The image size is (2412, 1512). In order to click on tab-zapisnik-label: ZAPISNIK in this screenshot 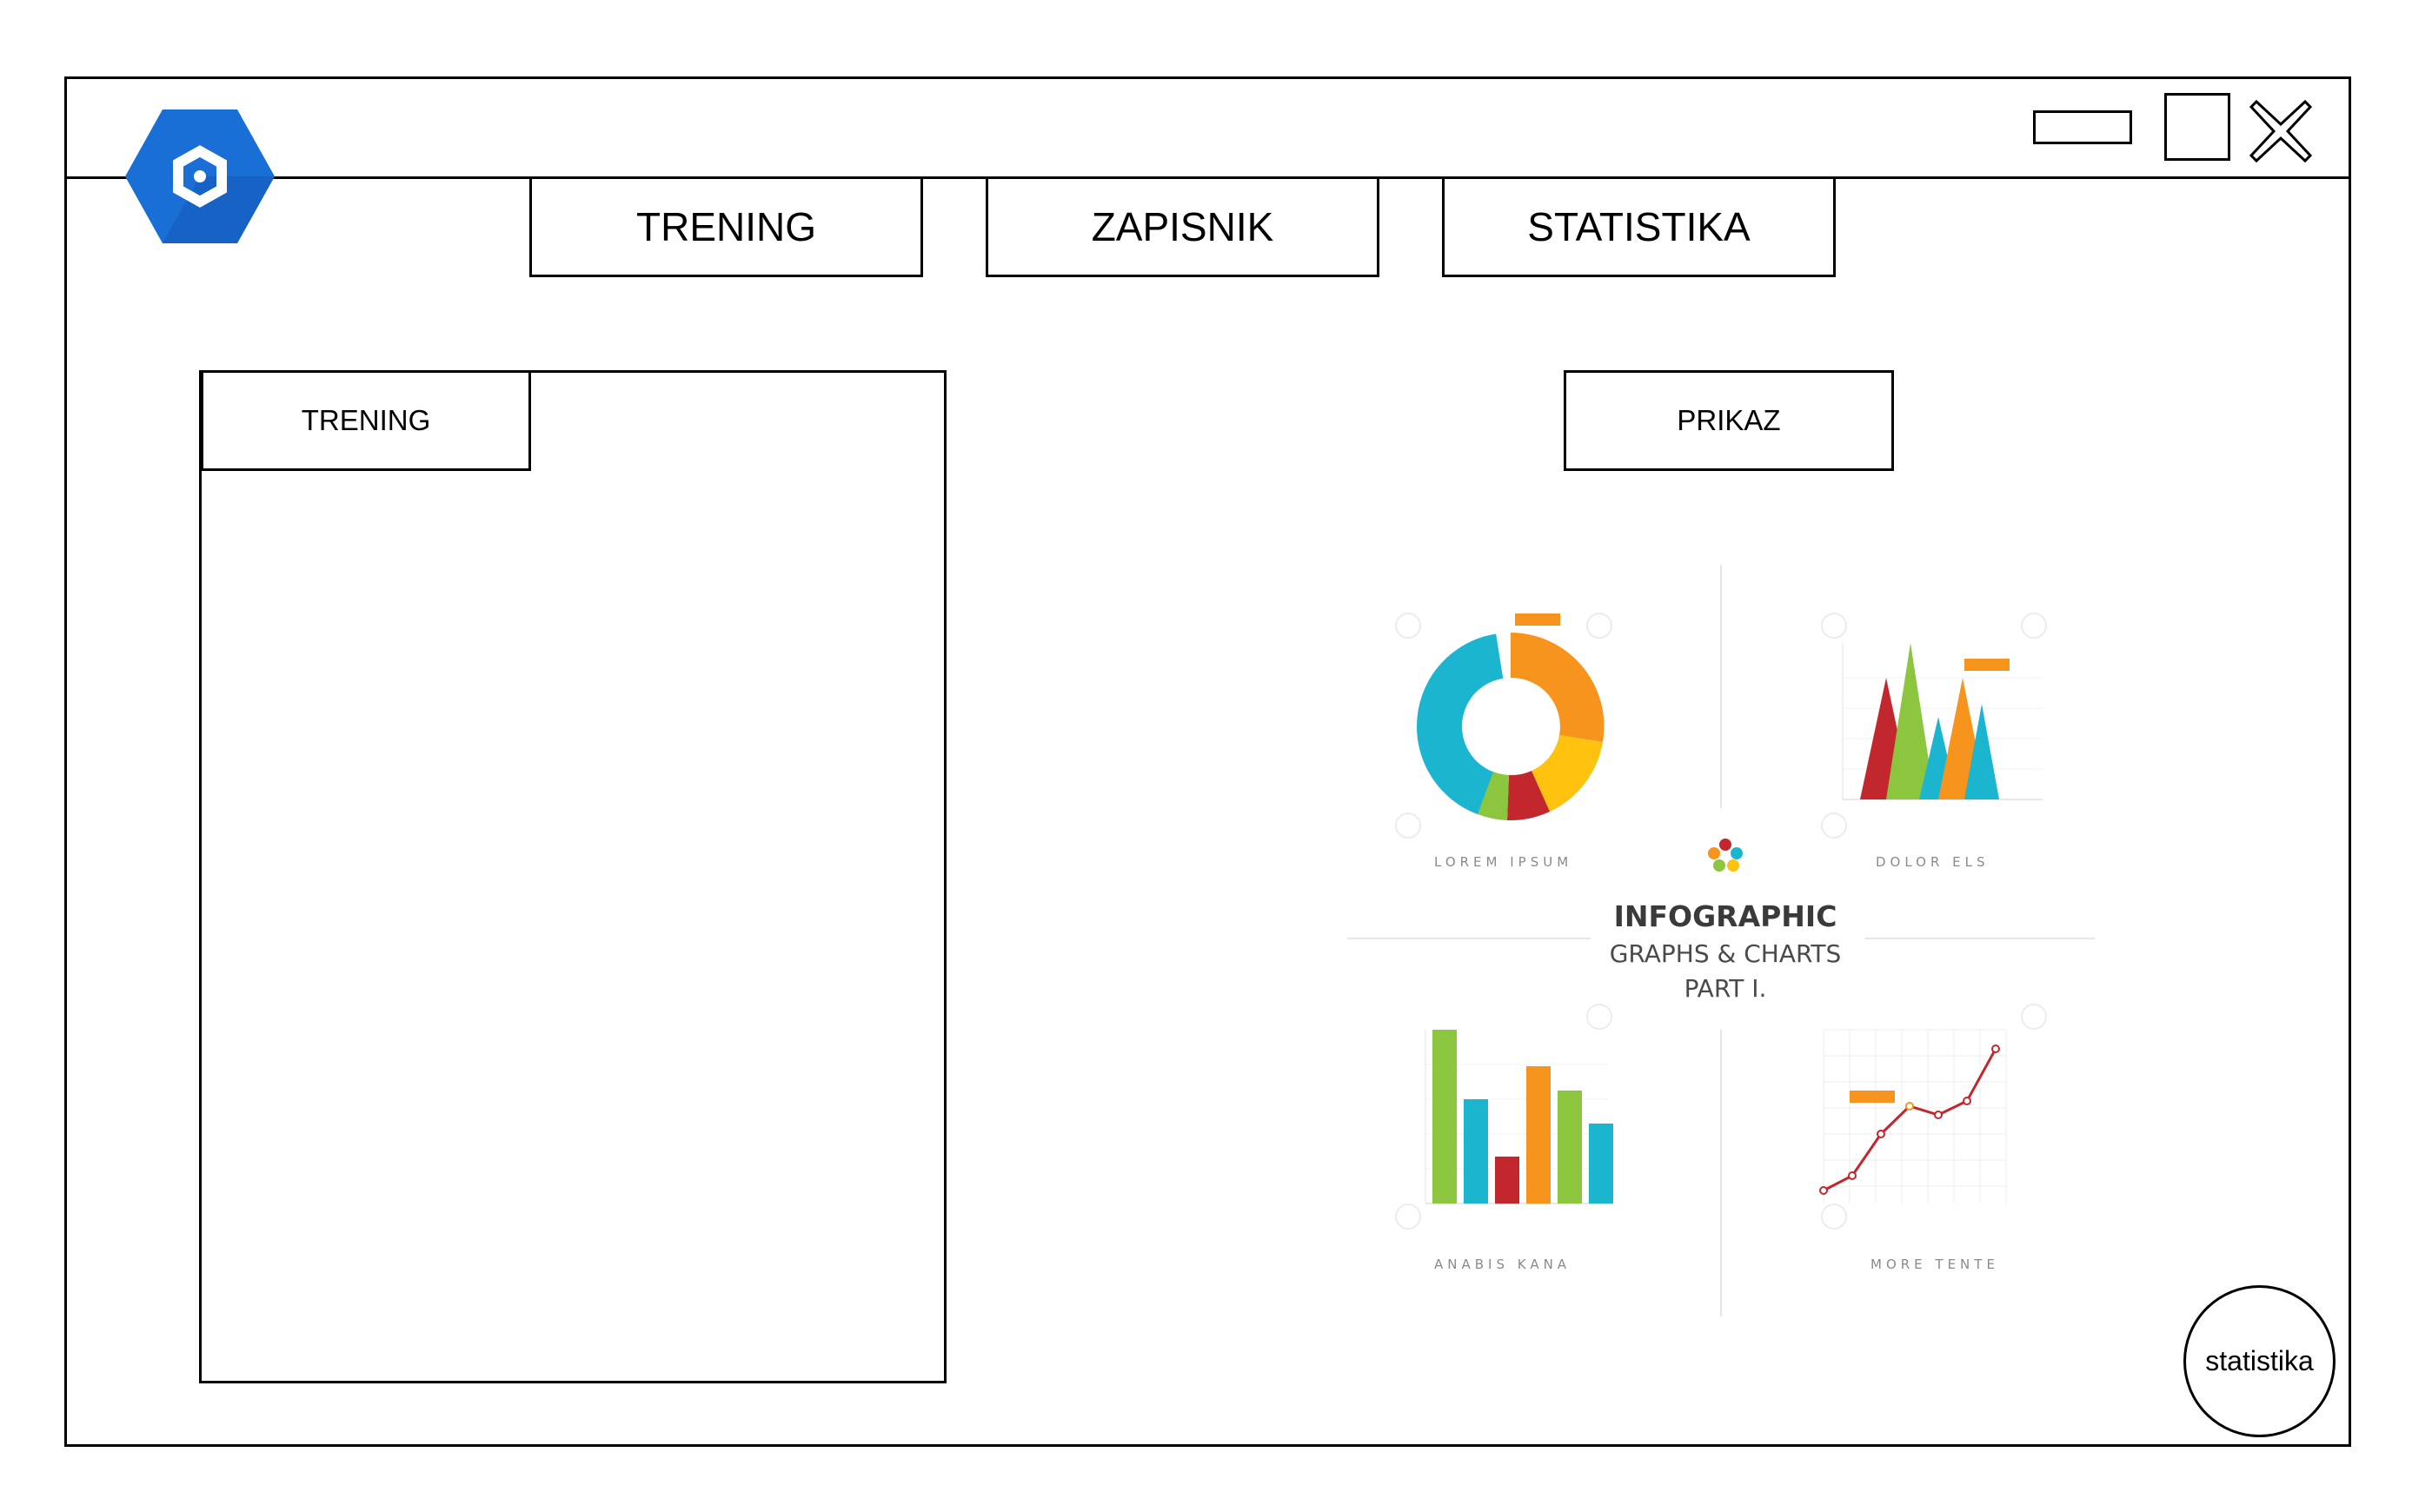, I will do `click(1182, 226)`.